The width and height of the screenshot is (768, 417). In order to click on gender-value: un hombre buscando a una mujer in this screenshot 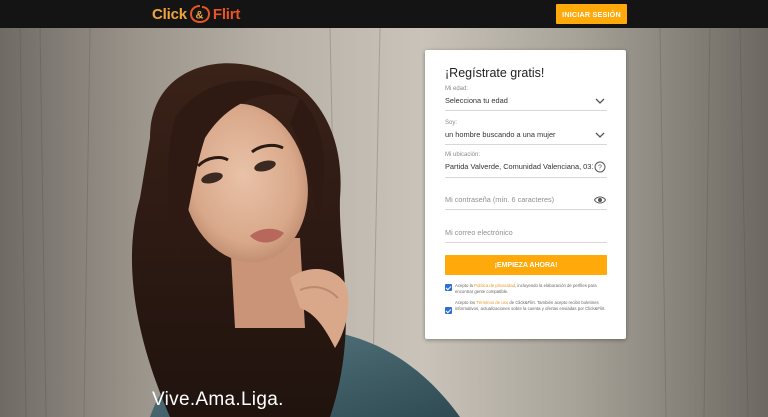, I will do `click(500, 134)`.